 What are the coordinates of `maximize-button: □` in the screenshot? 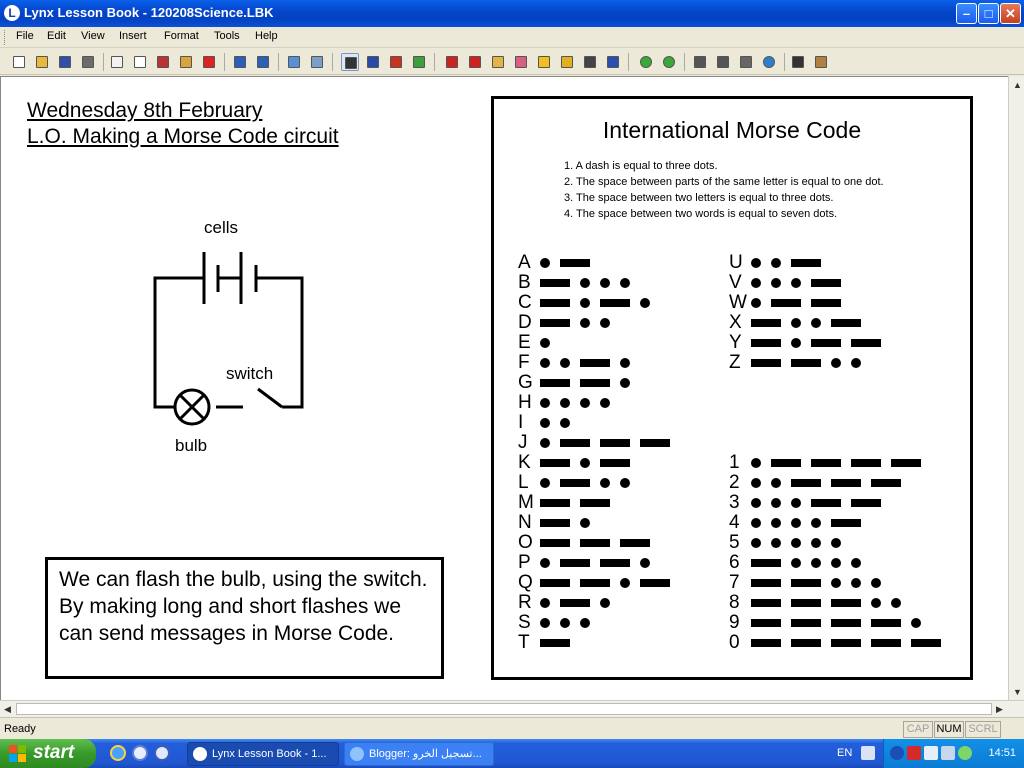 It's located at (988, 13).